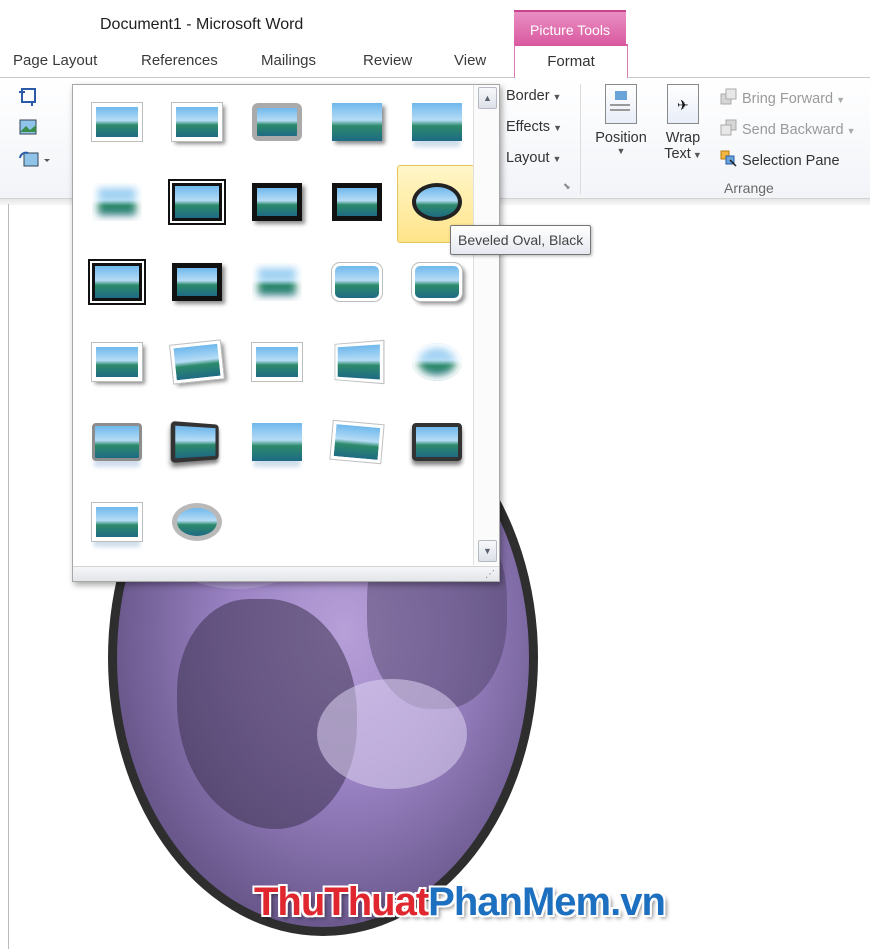  I want to click on gallery-style-reflected-bevel-black, so click(356, 444).